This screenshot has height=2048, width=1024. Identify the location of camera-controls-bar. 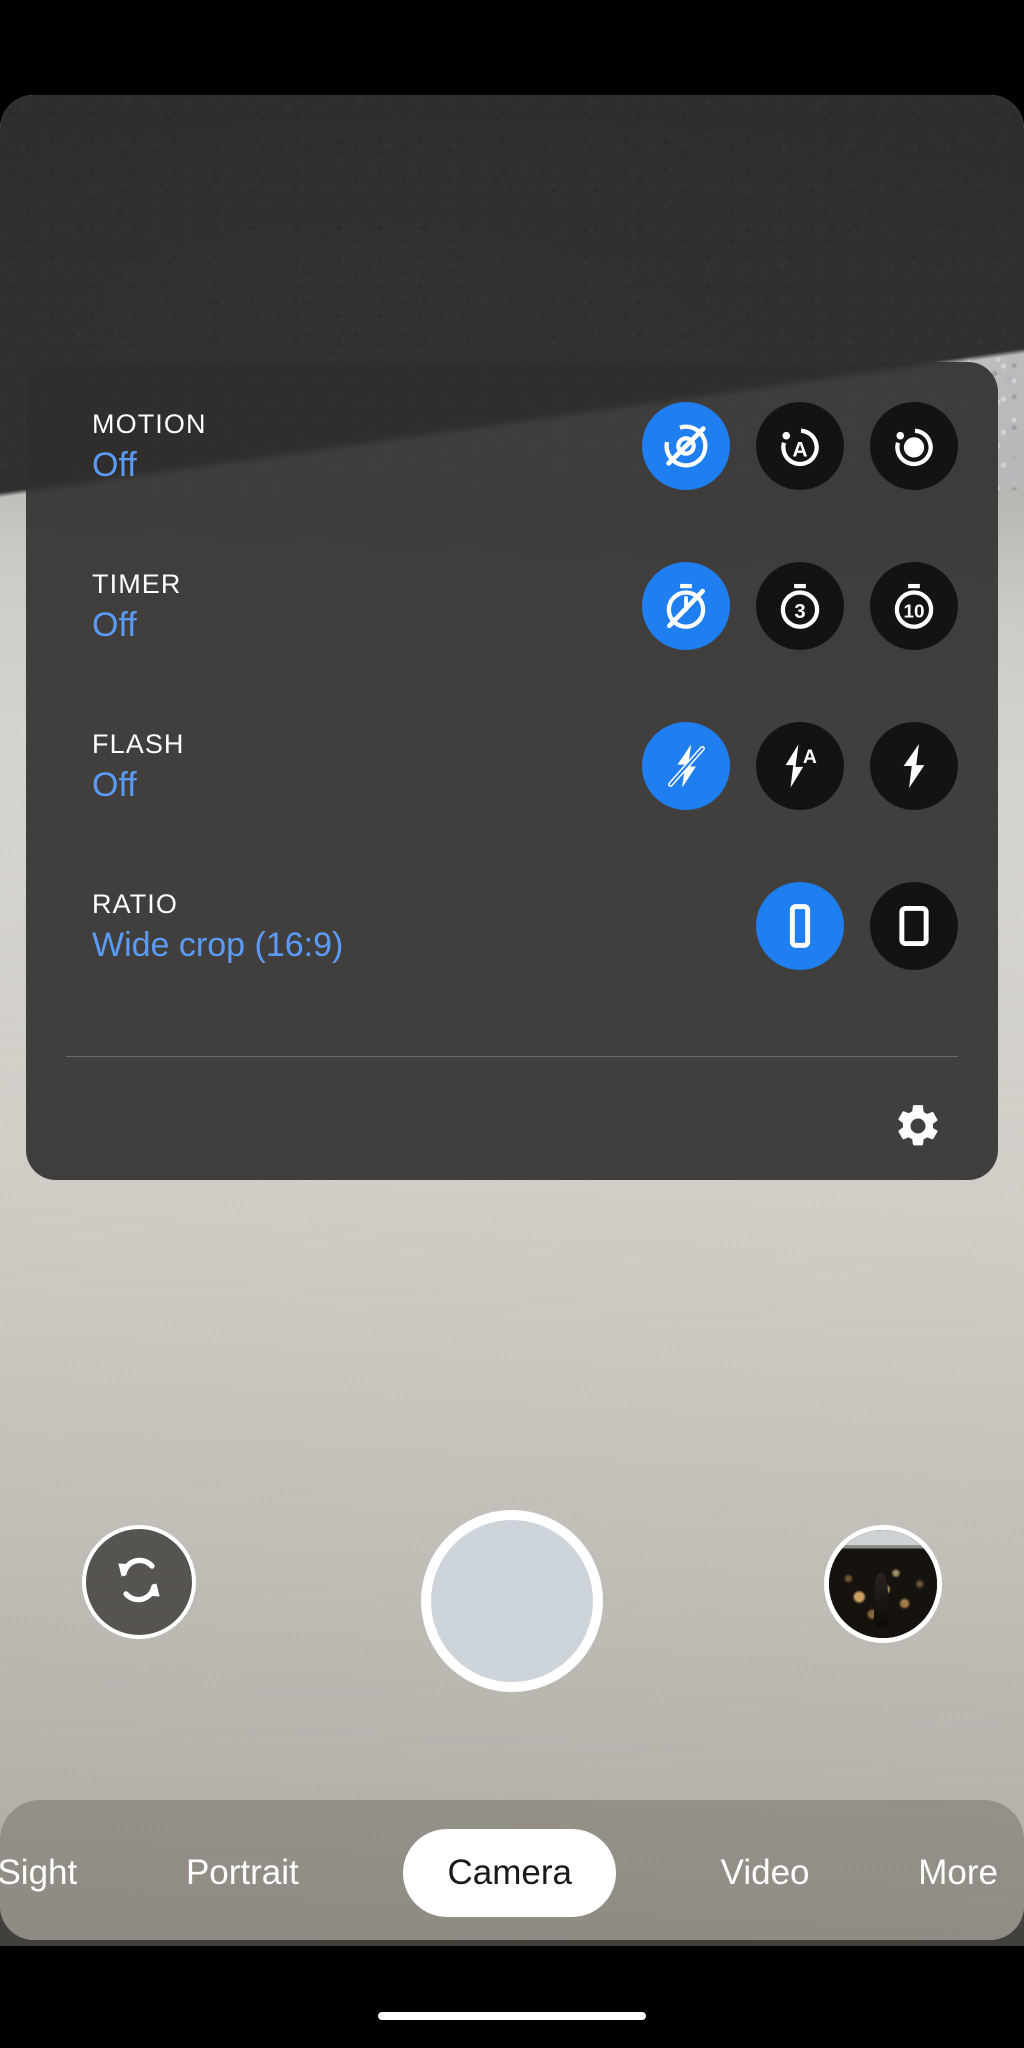
(512, 1605).